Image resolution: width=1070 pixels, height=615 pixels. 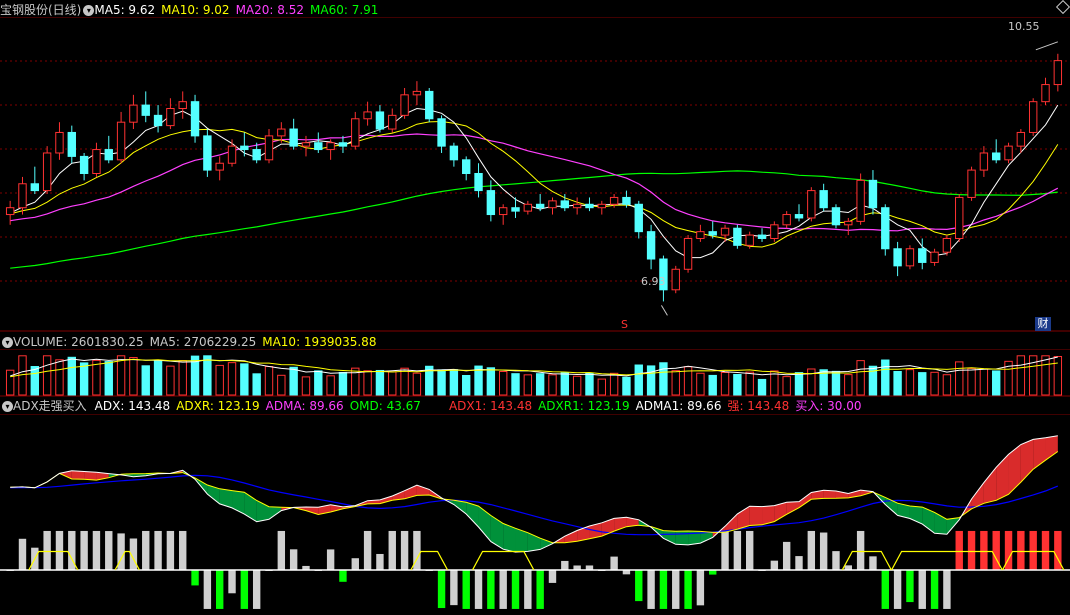 What do you see at coordinates (7, 342) in the screenshot?
I see `volume-menu-icon: ▾` at bounding box center [7, 342].